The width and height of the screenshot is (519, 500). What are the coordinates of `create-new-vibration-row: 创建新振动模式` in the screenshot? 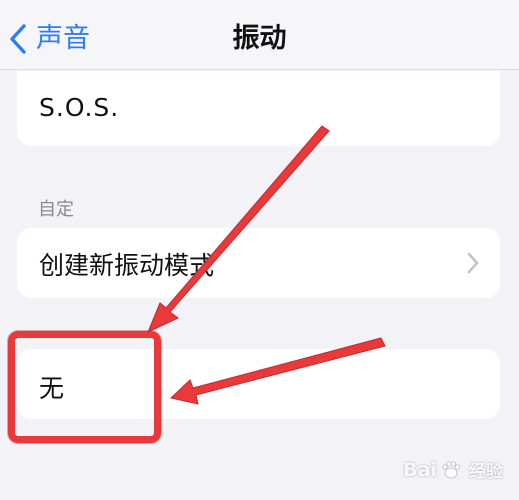 It's located at (258, 263).